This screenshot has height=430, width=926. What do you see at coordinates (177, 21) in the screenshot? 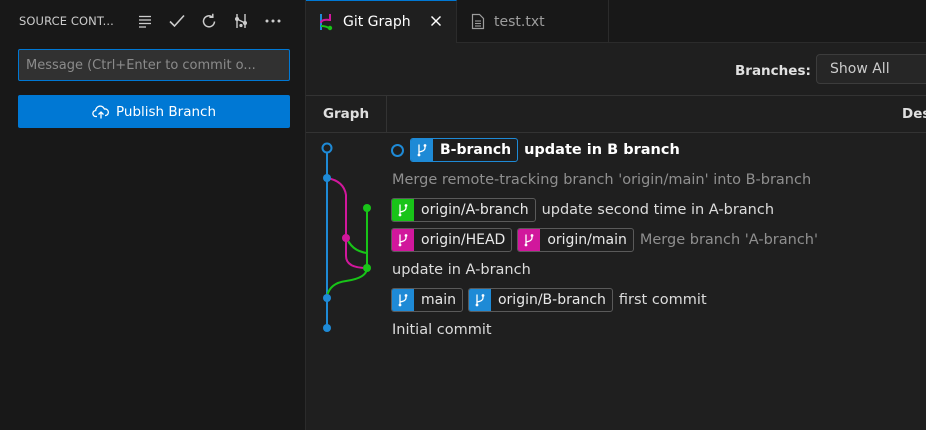
I see `check-commit-icon` at bounding box center [177, 21].